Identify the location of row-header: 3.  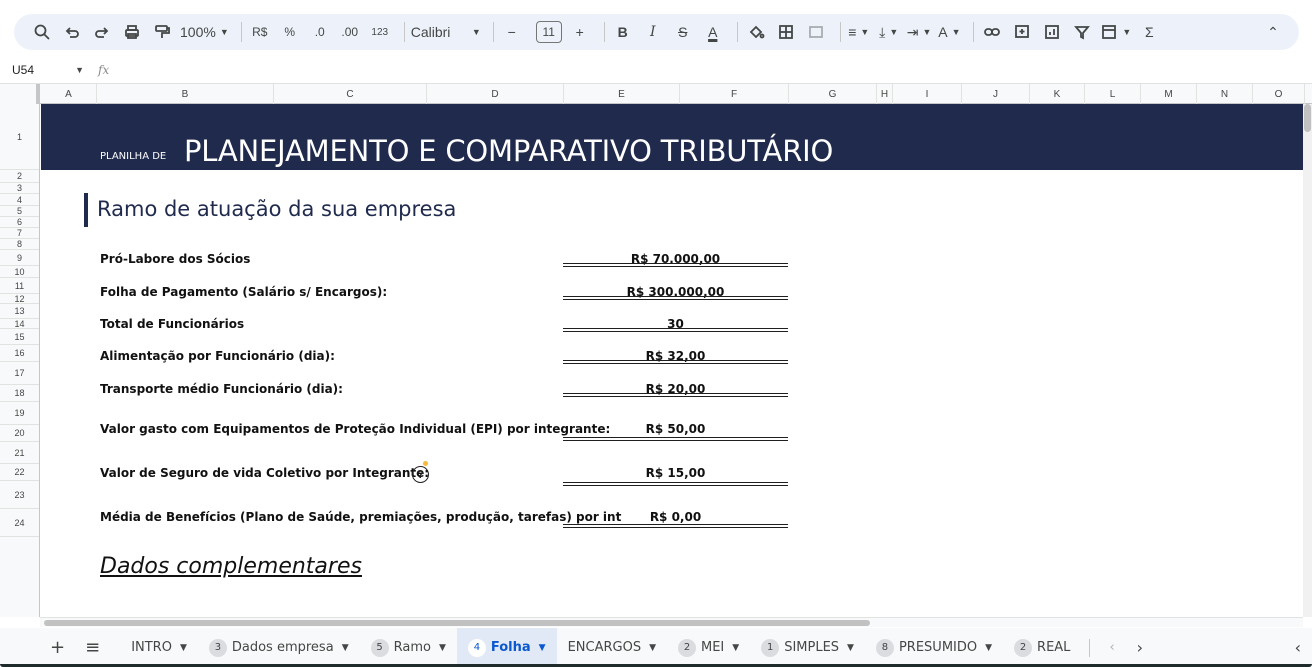
(19, 188).